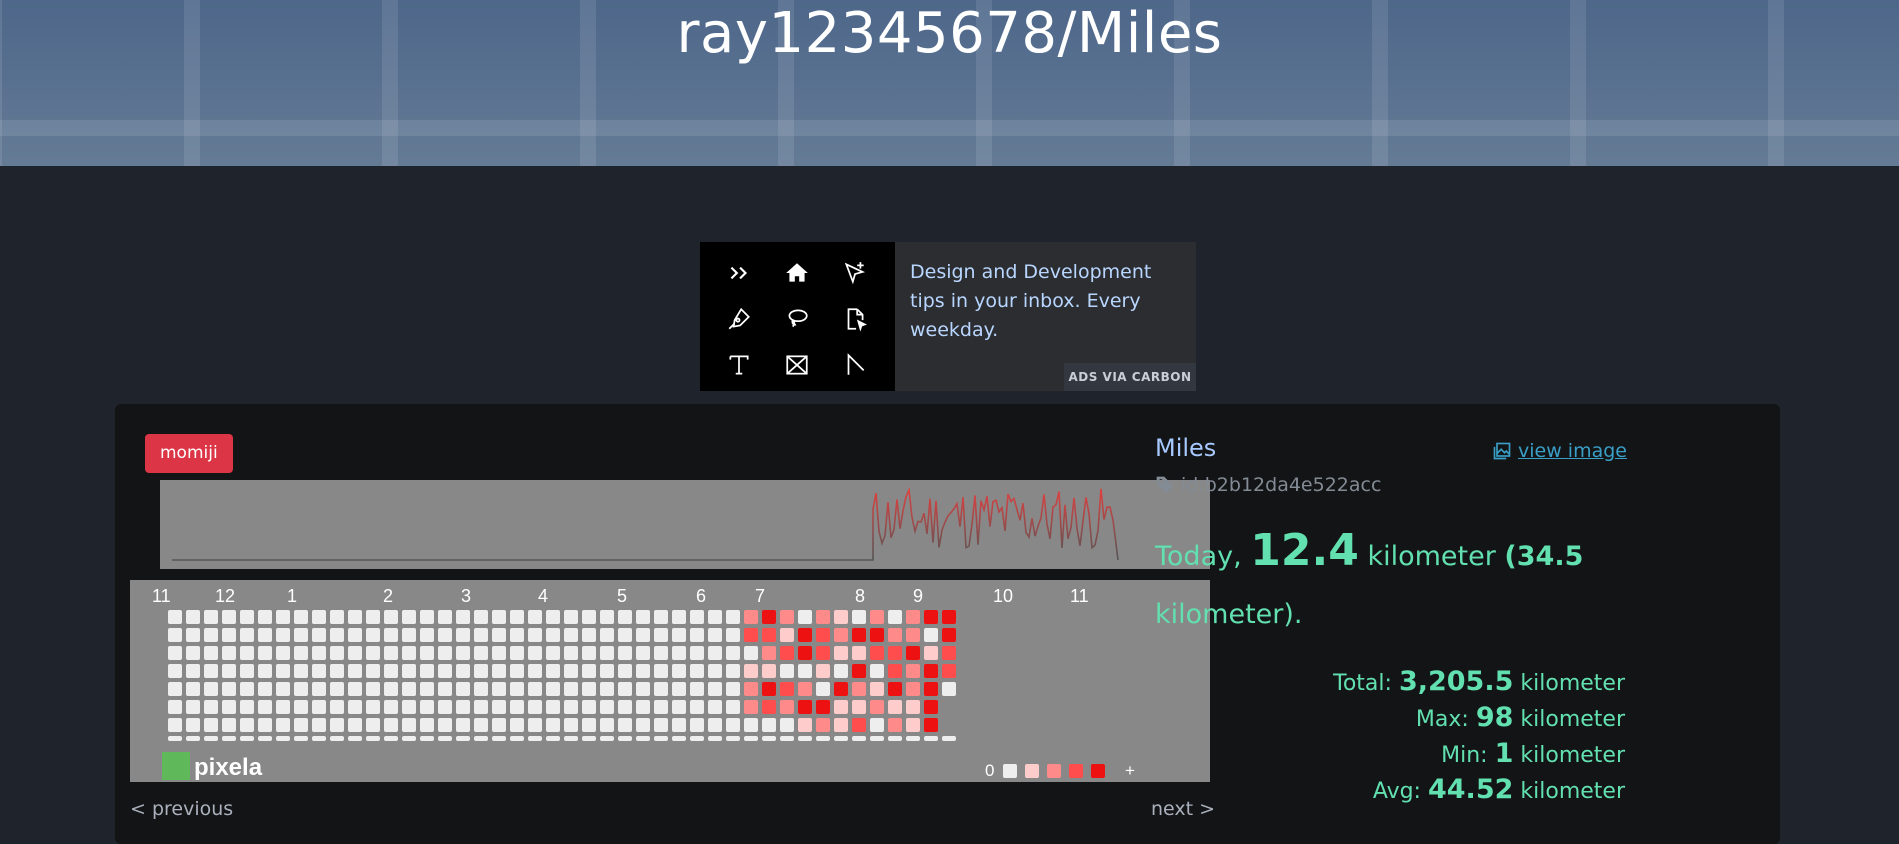 Image resolution: width=1899 pixels, height=844 pixels. Describe the element at coordinates (1390, 583) in the screenshot. I see `today-summary: Today, 12.4 kilometer (34.5 kilometer).` at that location.